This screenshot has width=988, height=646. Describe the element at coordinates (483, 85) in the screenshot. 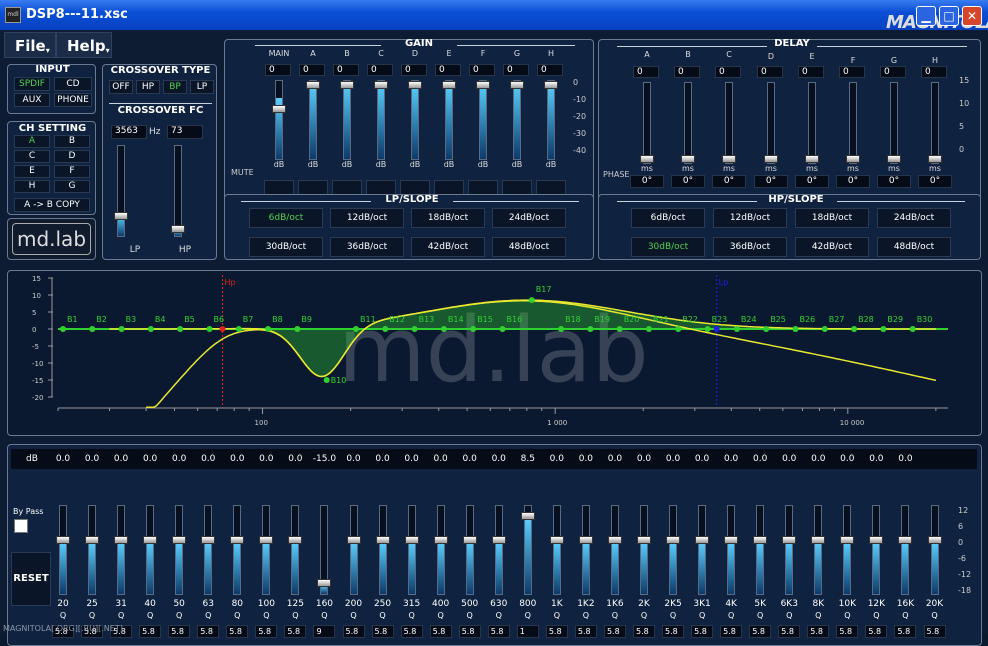

I see `gain-knob-f` at that location.